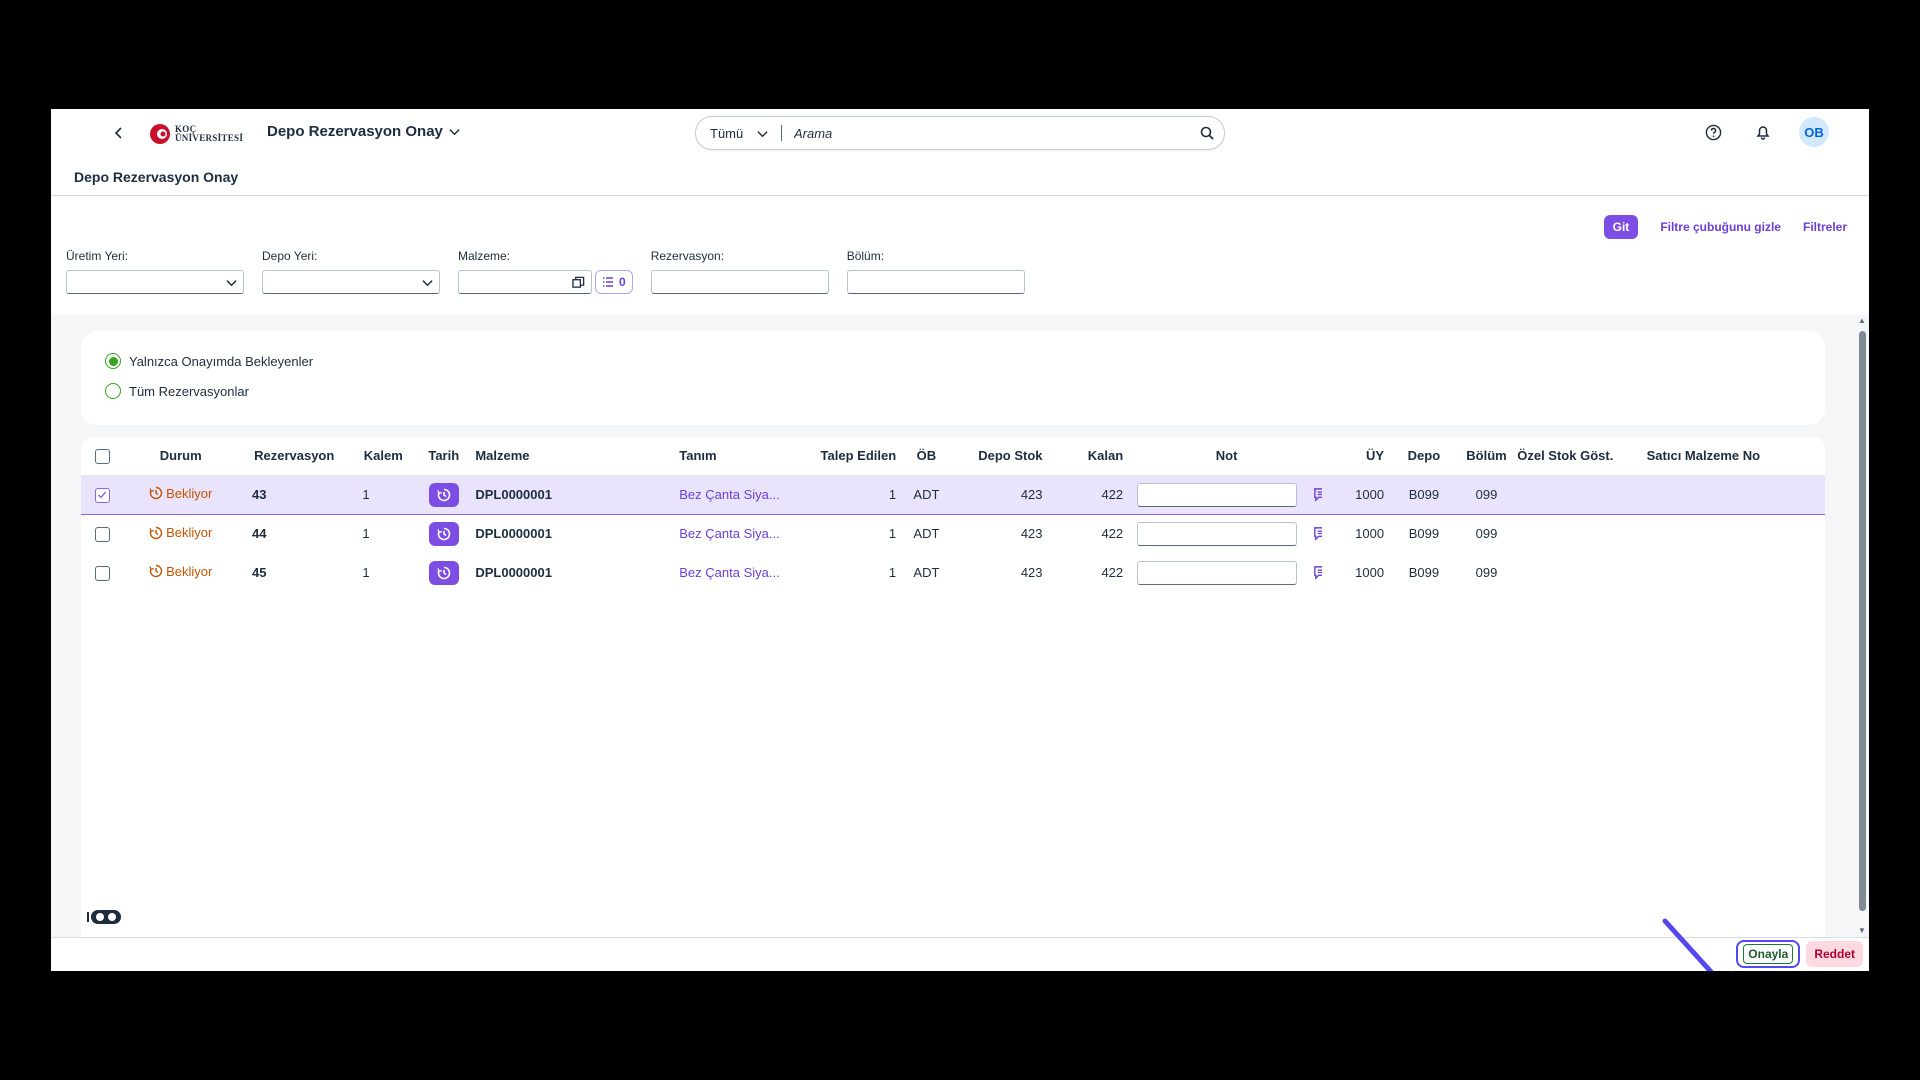  Describe the element at coordinates (1720, 227) in the screenshot. I see `hide-filter-bar-link: Filtre çubuğunu gizle` at that location.